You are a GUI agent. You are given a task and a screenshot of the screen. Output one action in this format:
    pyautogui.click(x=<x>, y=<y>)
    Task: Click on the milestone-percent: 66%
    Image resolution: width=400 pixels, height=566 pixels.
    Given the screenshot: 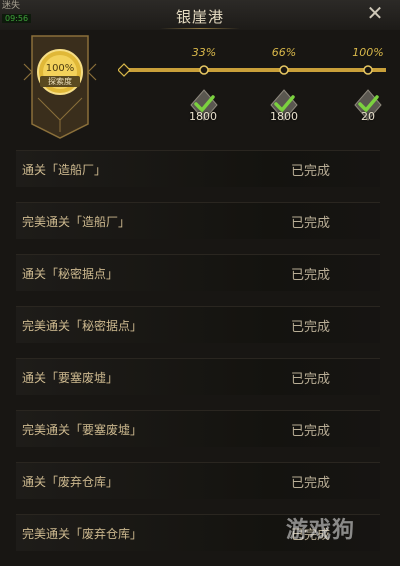 What is the action you would take?
    pyautogui.click(x=284, y=52)
    